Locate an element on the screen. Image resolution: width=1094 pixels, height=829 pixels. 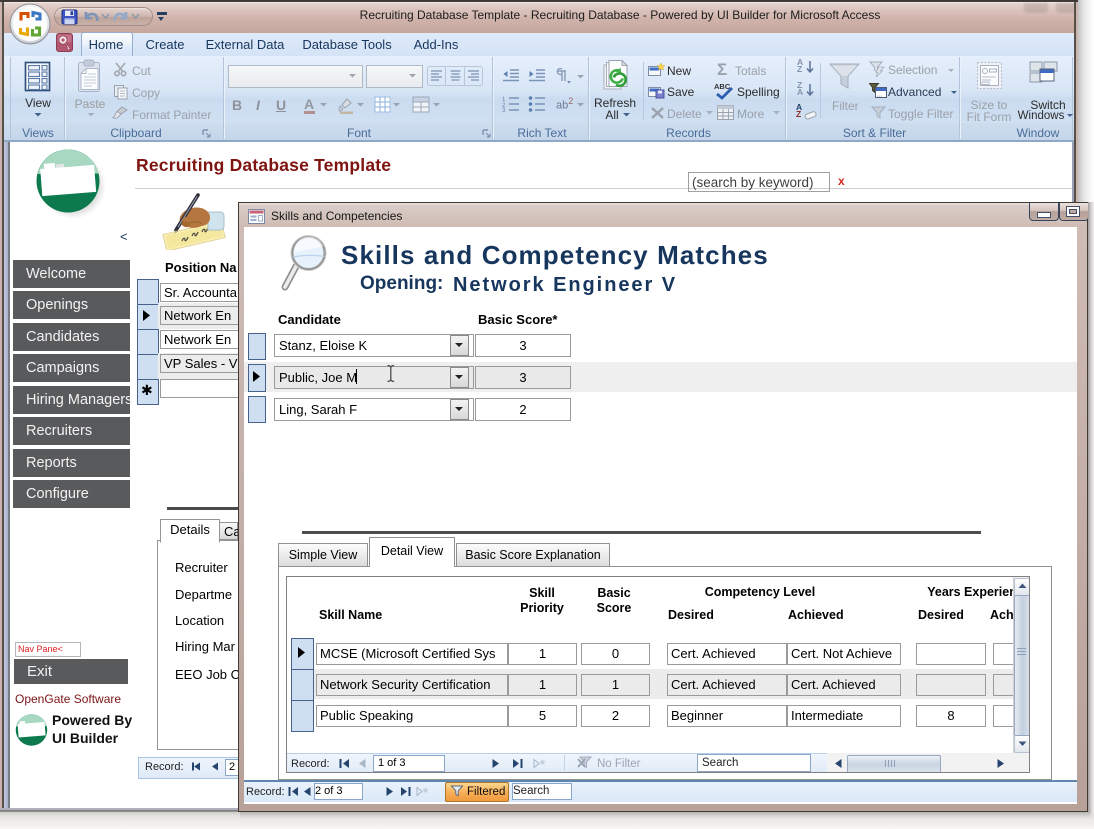
svg-text: 3 is located at coordinates (504, 110).